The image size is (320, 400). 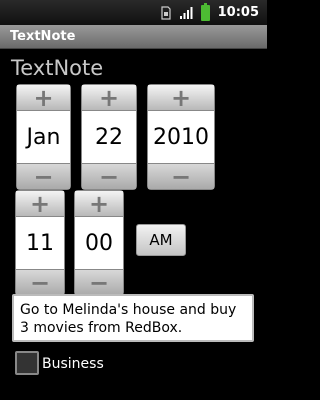 What do you see at coordinates (166, 12) in the screenshot?
I see `sim-icon` at bounding box center [166, 12].